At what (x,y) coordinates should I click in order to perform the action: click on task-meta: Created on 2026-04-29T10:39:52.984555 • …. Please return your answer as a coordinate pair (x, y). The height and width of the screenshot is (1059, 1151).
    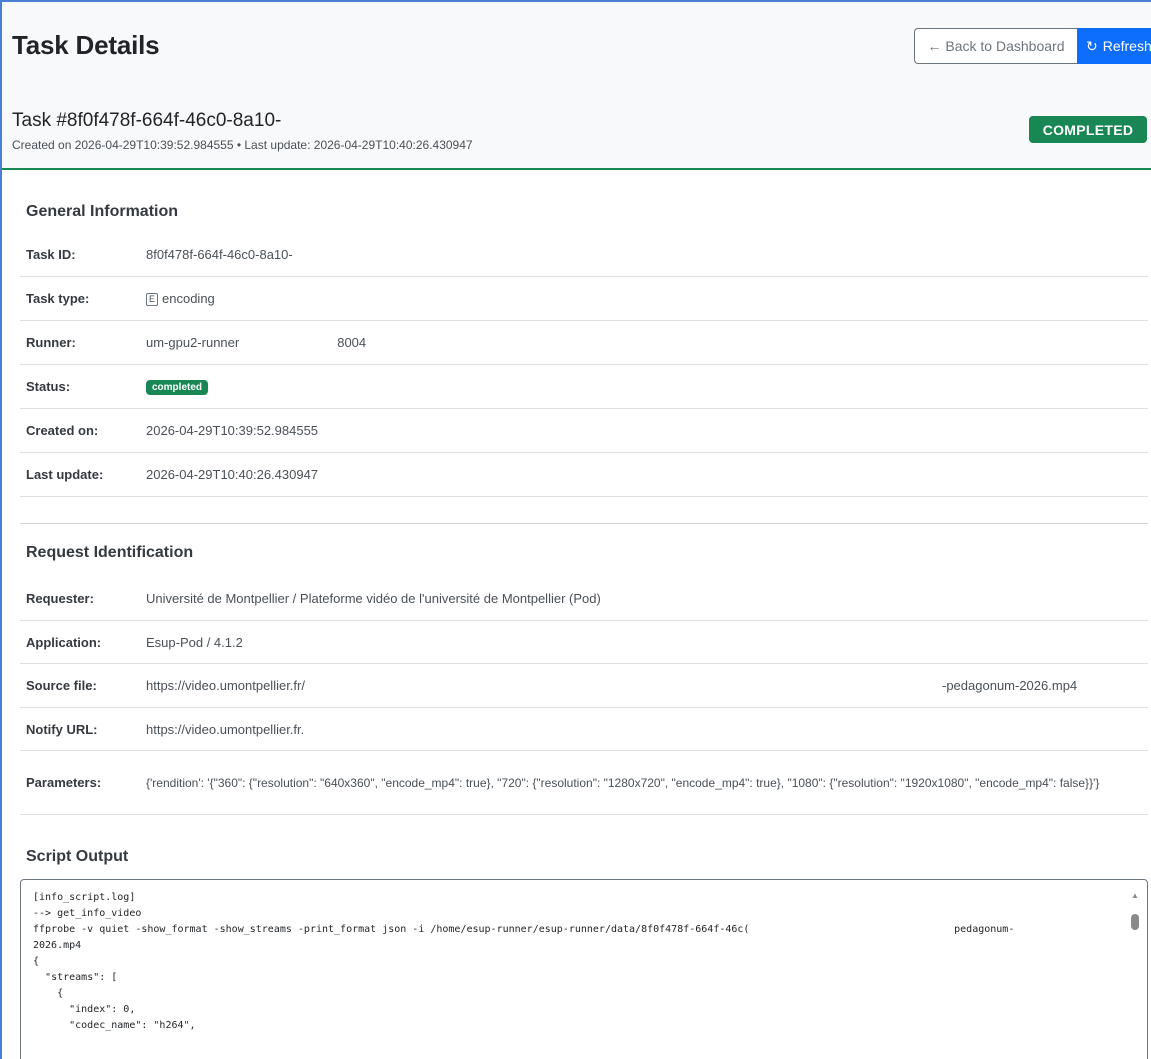
    Looking at the image, I should click on (242, 145).